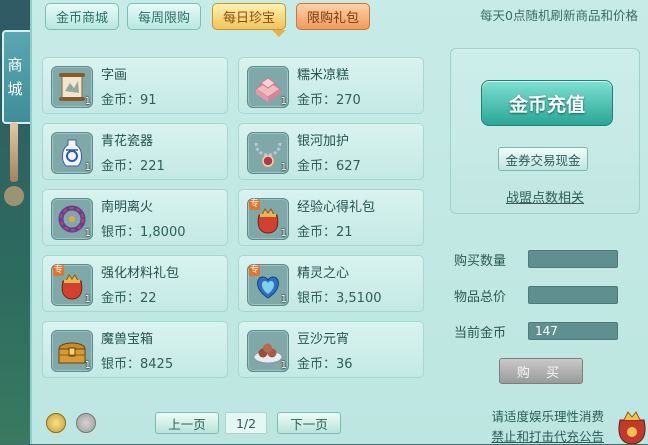  What do you see at coordinates (18, 65) in the screenshot?
I see `sidebar-tab-char-1: 商` at bounding box center [18, 65].